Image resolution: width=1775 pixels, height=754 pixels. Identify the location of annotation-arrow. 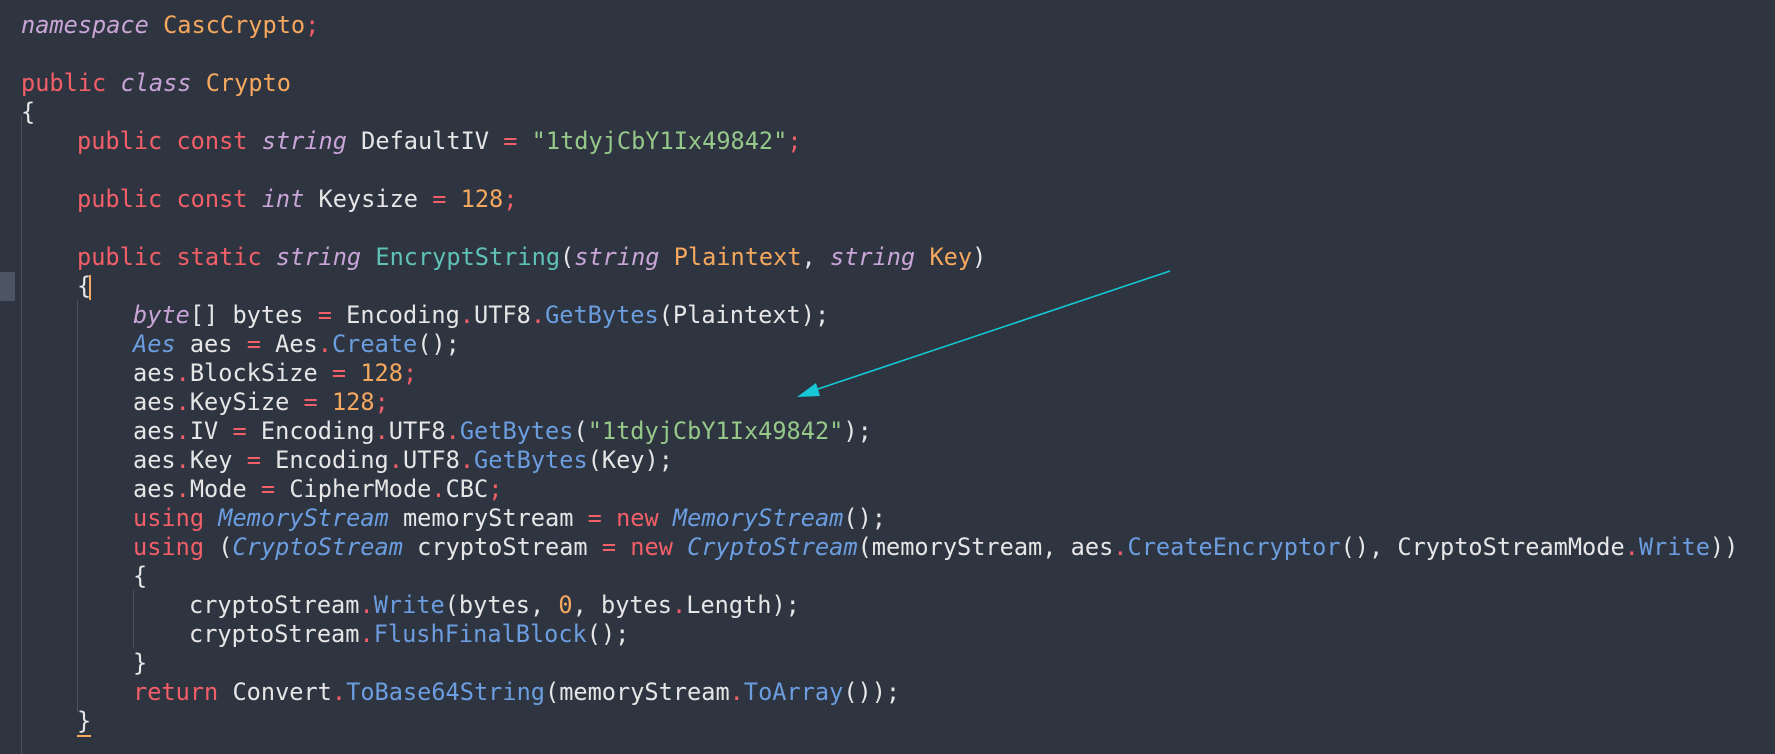
(984, 333).